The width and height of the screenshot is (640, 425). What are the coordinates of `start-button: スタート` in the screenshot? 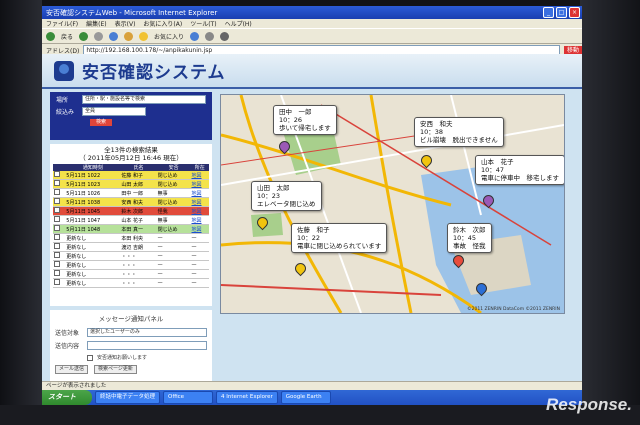 It's located at (67, 397).